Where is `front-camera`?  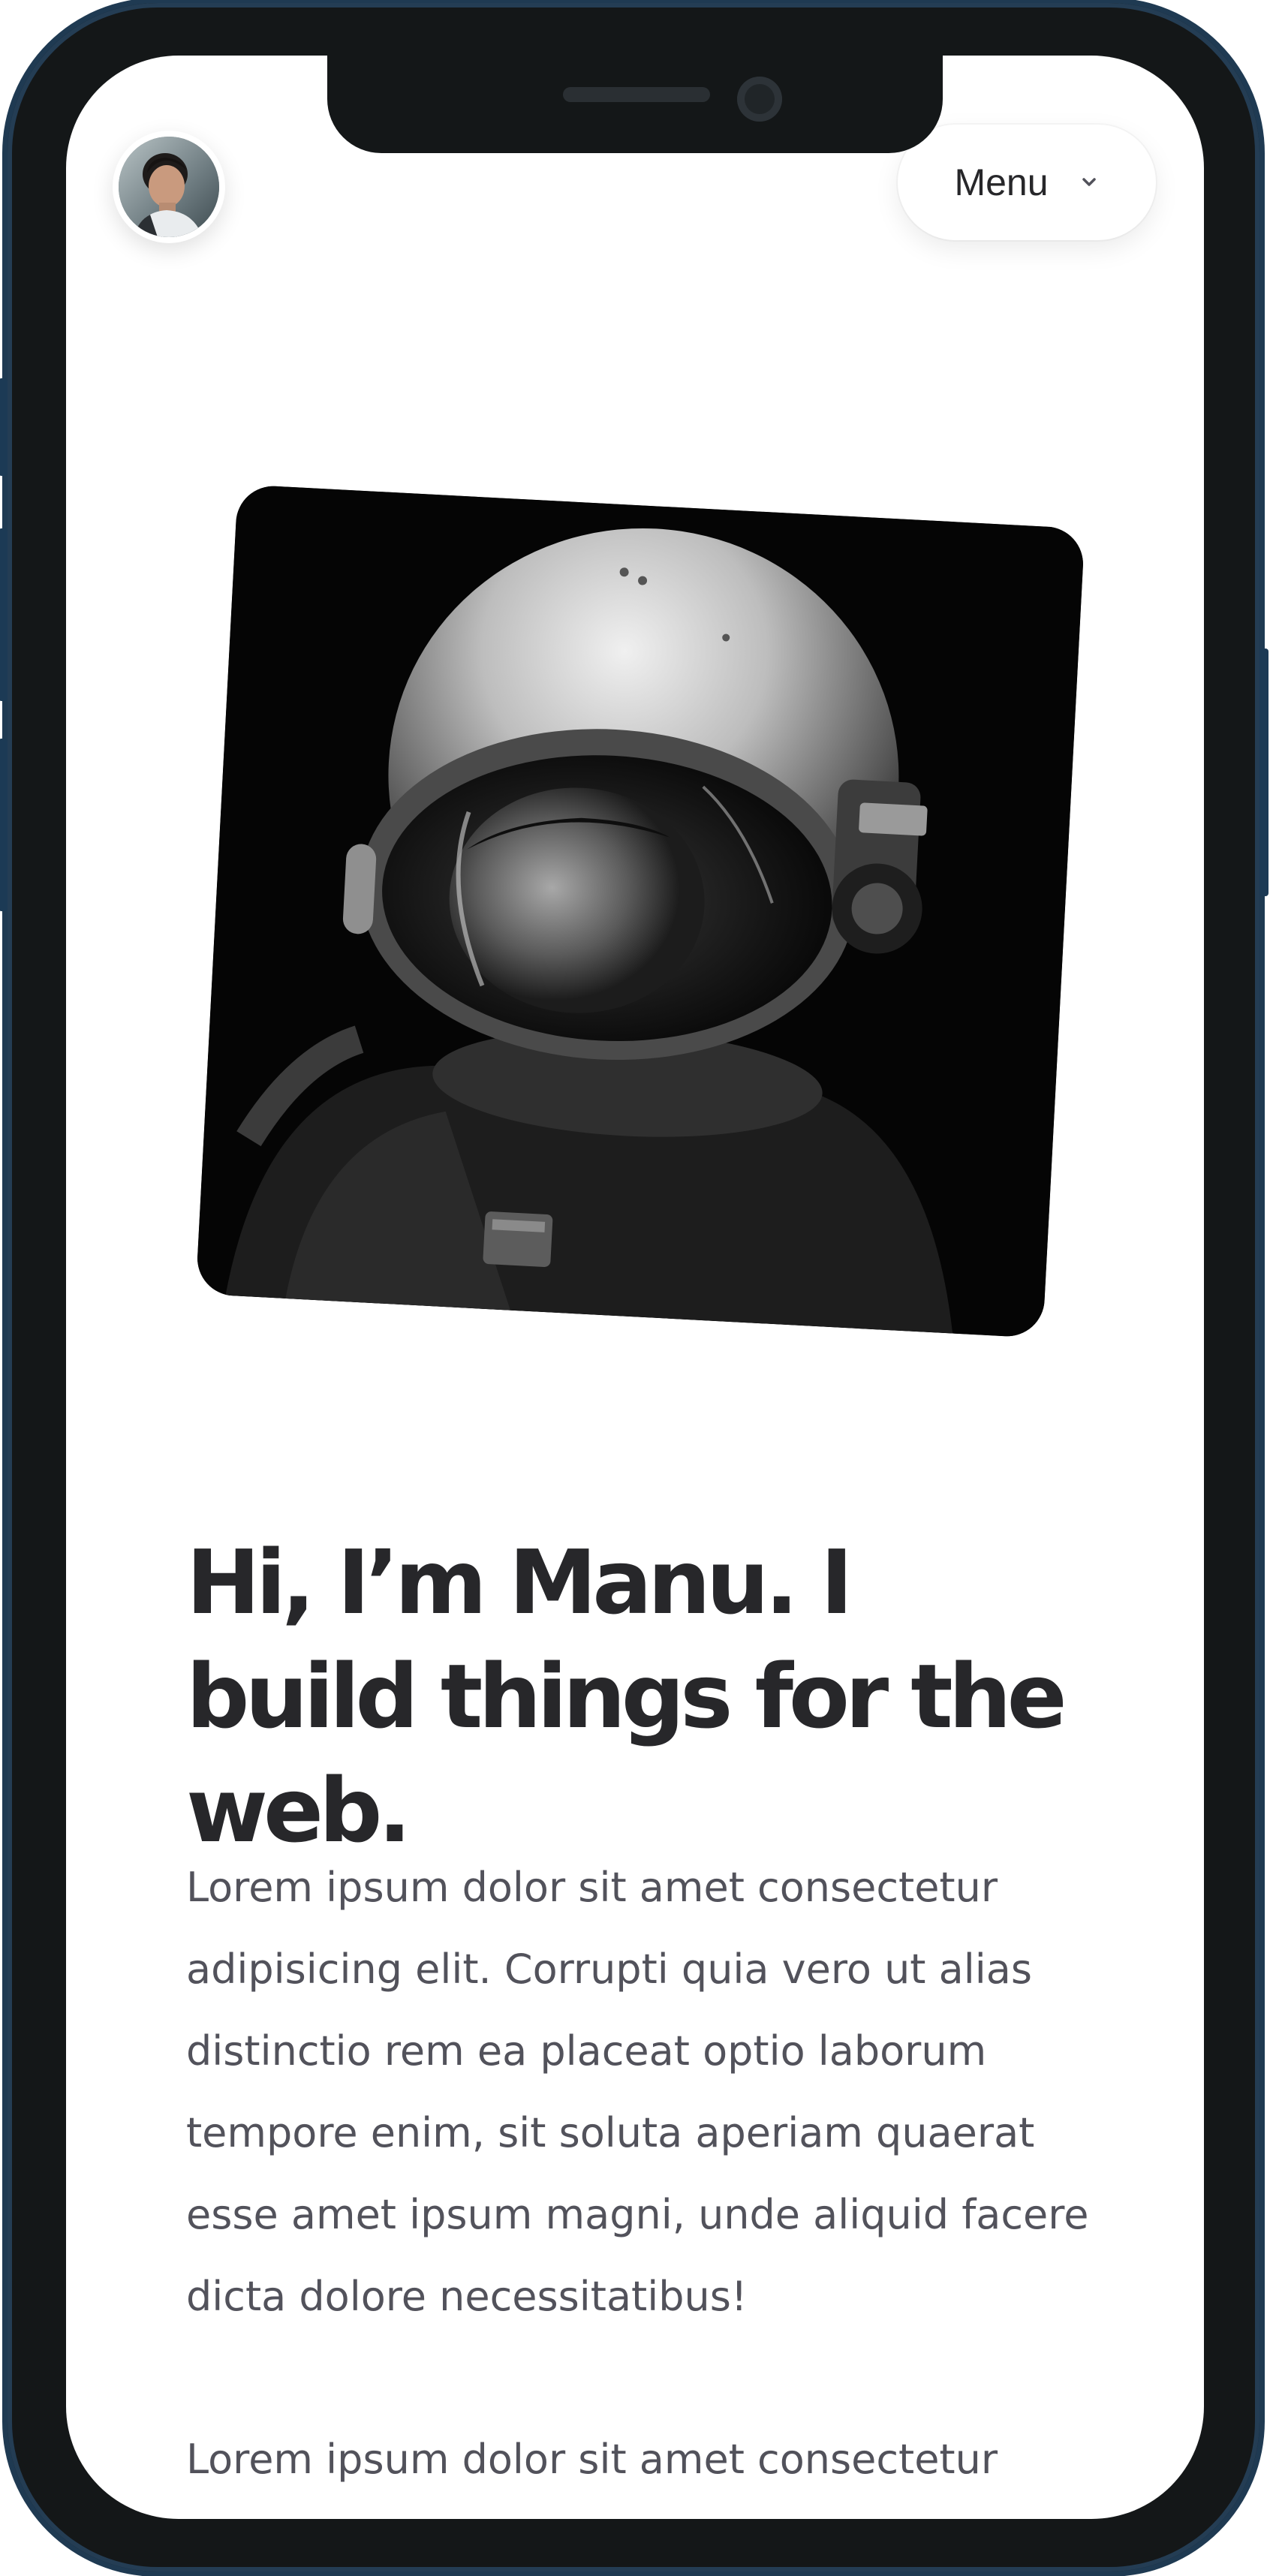
front-camera is located at coordinates (759, 99).